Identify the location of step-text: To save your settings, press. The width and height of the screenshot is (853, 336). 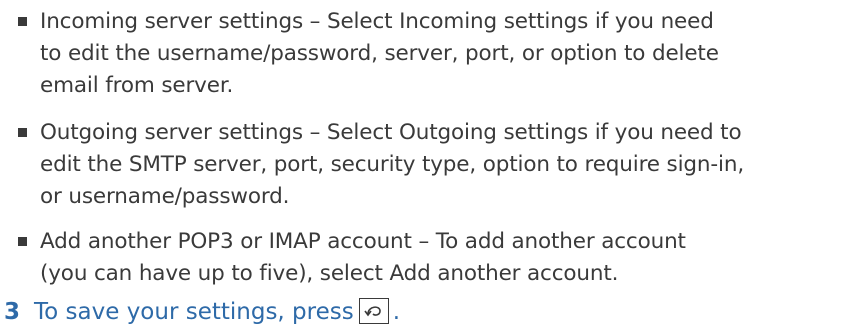
(194, 312).